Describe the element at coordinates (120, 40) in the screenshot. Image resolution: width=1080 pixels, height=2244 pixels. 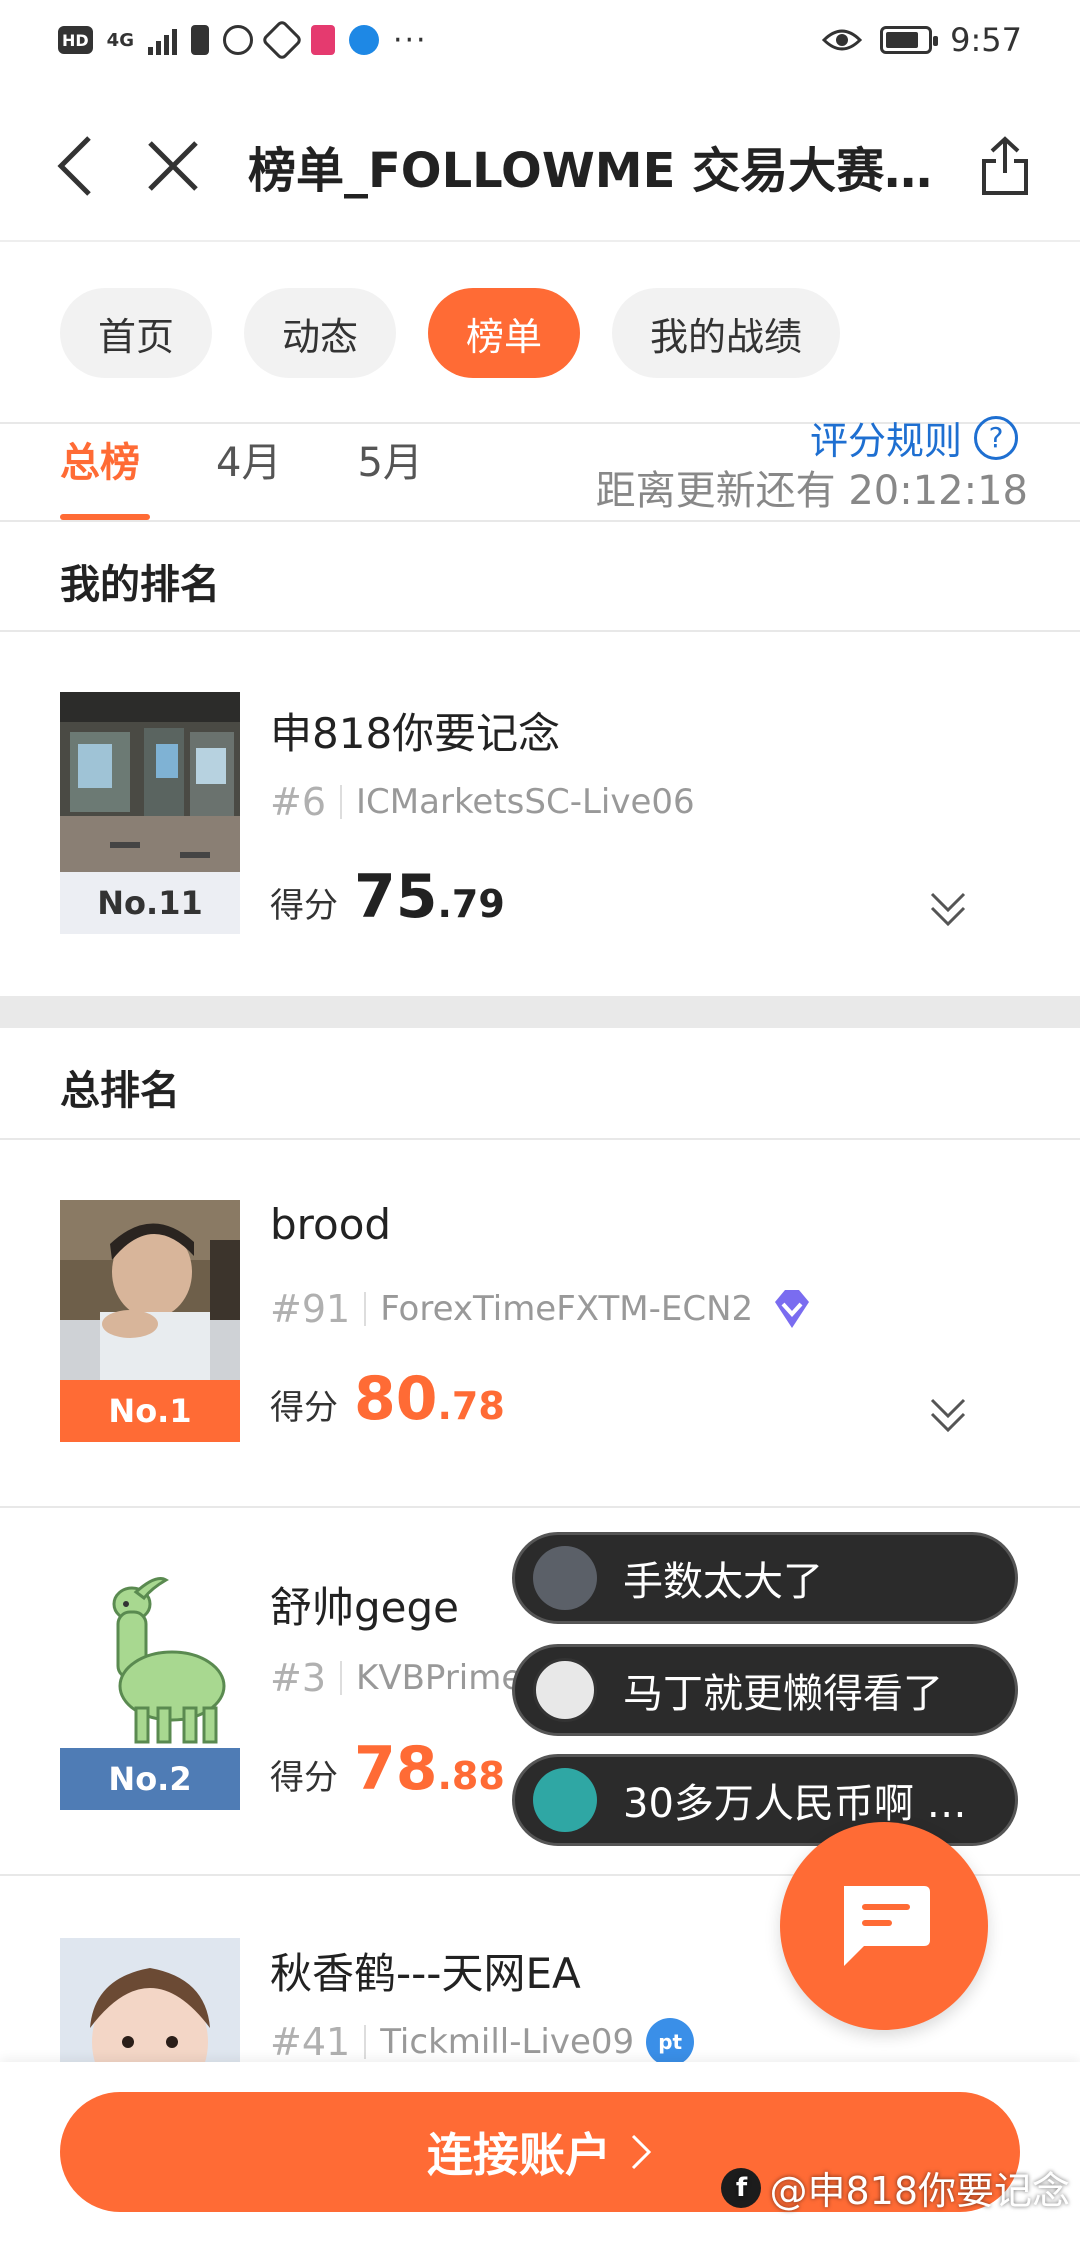
I see `network-type: 4G` at that location.